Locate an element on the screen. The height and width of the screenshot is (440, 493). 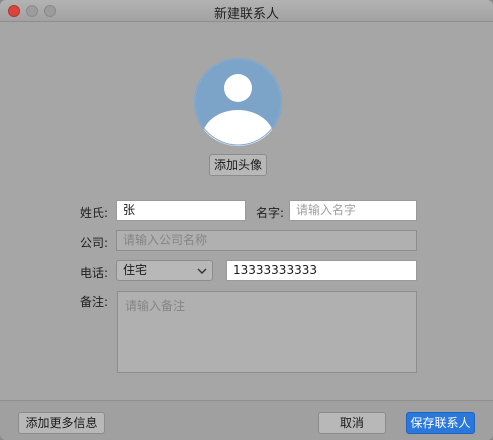
surname-value: 张 is located at coordinates (129, 210).